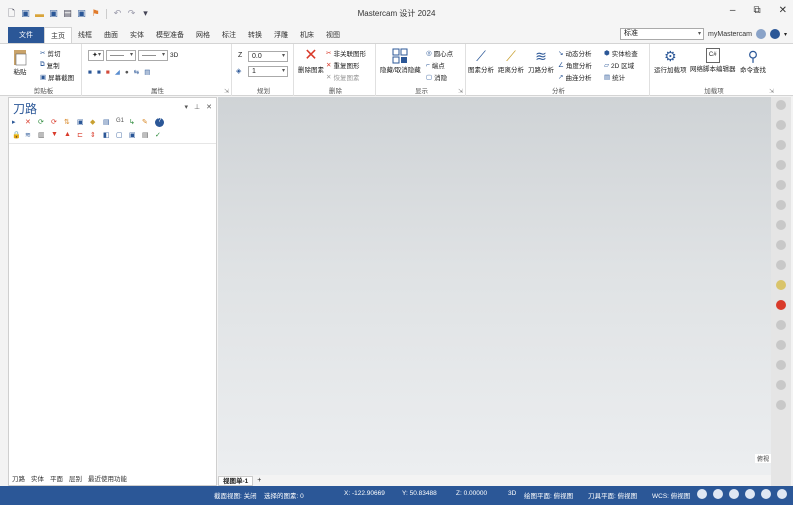  What do you see at coordinates (435, 65) in the screenshot?
I see `endpoint-button: ⌐ 端点` at bounding box center [435, 65].